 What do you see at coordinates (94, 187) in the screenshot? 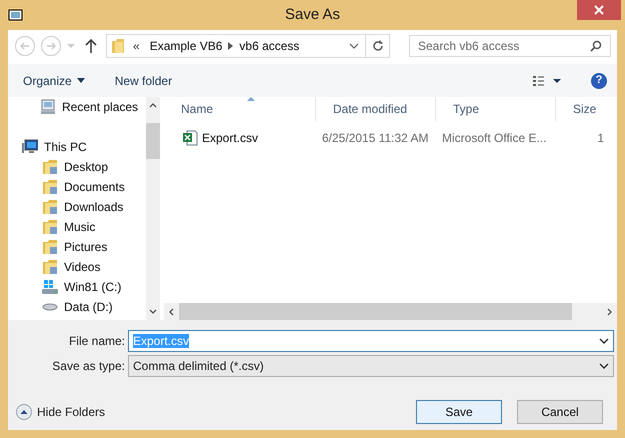
I see `nav-item: Documents` at bounding box center [94, 187].